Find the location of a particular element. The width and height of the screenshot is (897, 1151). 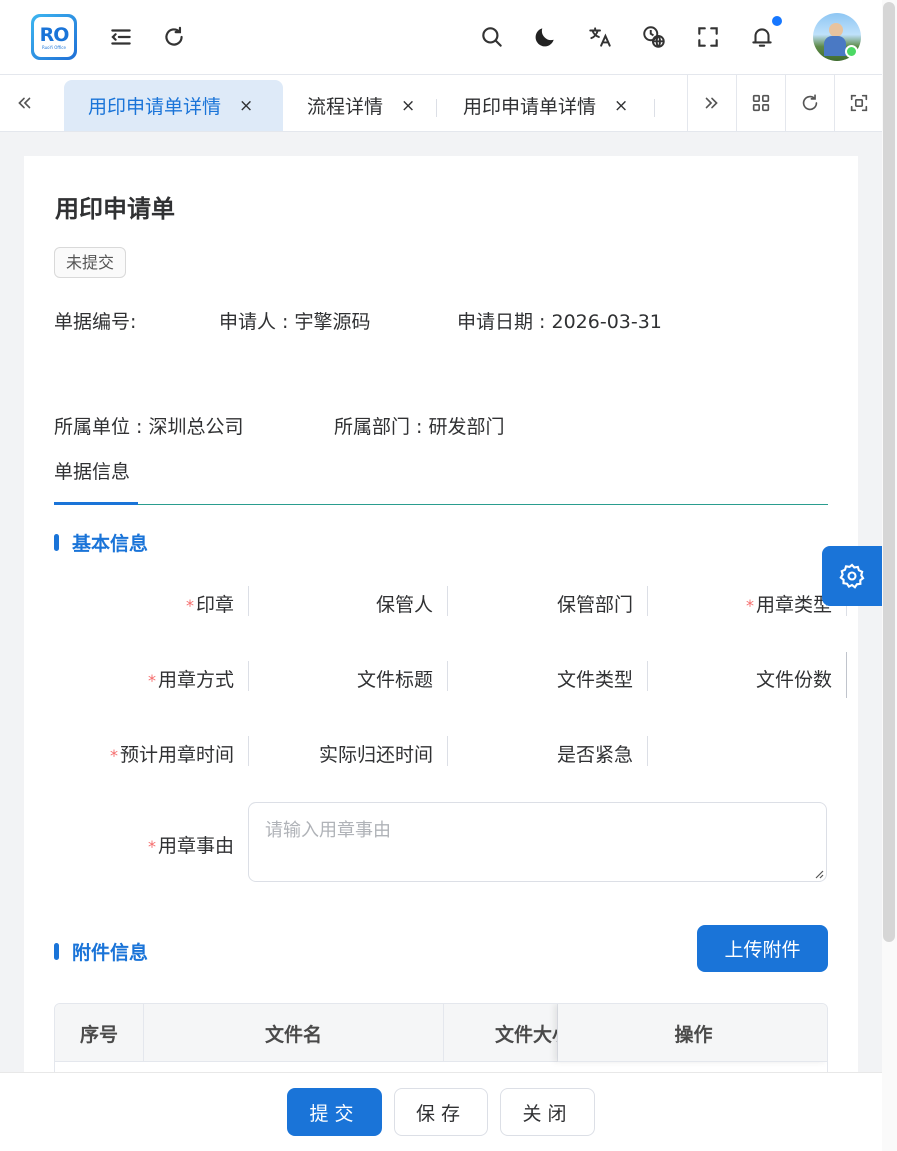

field-label-file-copies: 文件份数 is located at coordinates (793, 680).